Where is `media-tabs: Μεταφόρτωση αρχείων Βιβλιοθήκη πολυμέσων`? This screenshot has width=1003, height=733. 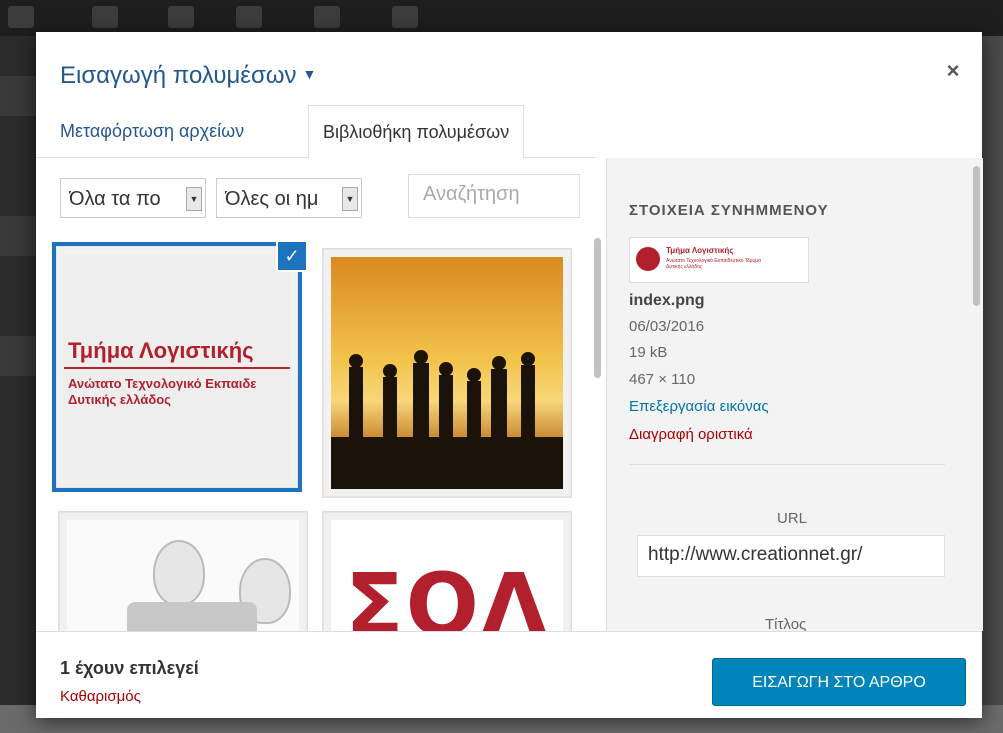 media-tabs: Μεταφόρτωση αρχείων Βιβλιοθήκη πολυμέσων is located at coordinates (509, 132).